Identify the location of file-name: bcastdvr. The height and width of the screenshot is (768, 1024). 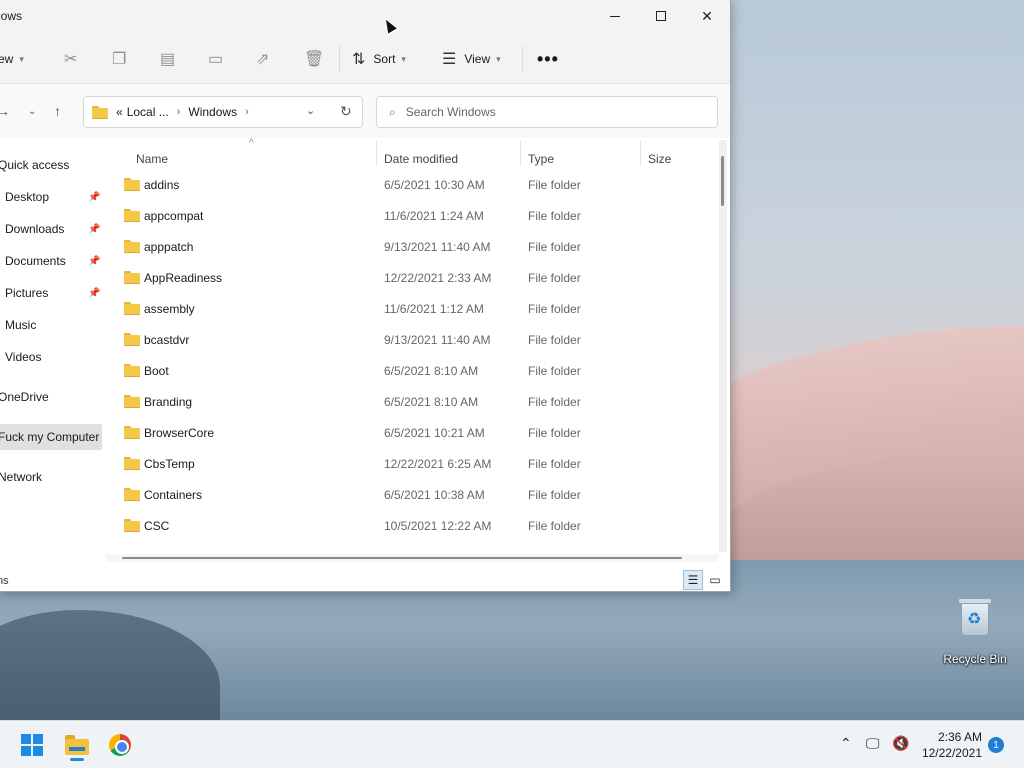
(167, 340).